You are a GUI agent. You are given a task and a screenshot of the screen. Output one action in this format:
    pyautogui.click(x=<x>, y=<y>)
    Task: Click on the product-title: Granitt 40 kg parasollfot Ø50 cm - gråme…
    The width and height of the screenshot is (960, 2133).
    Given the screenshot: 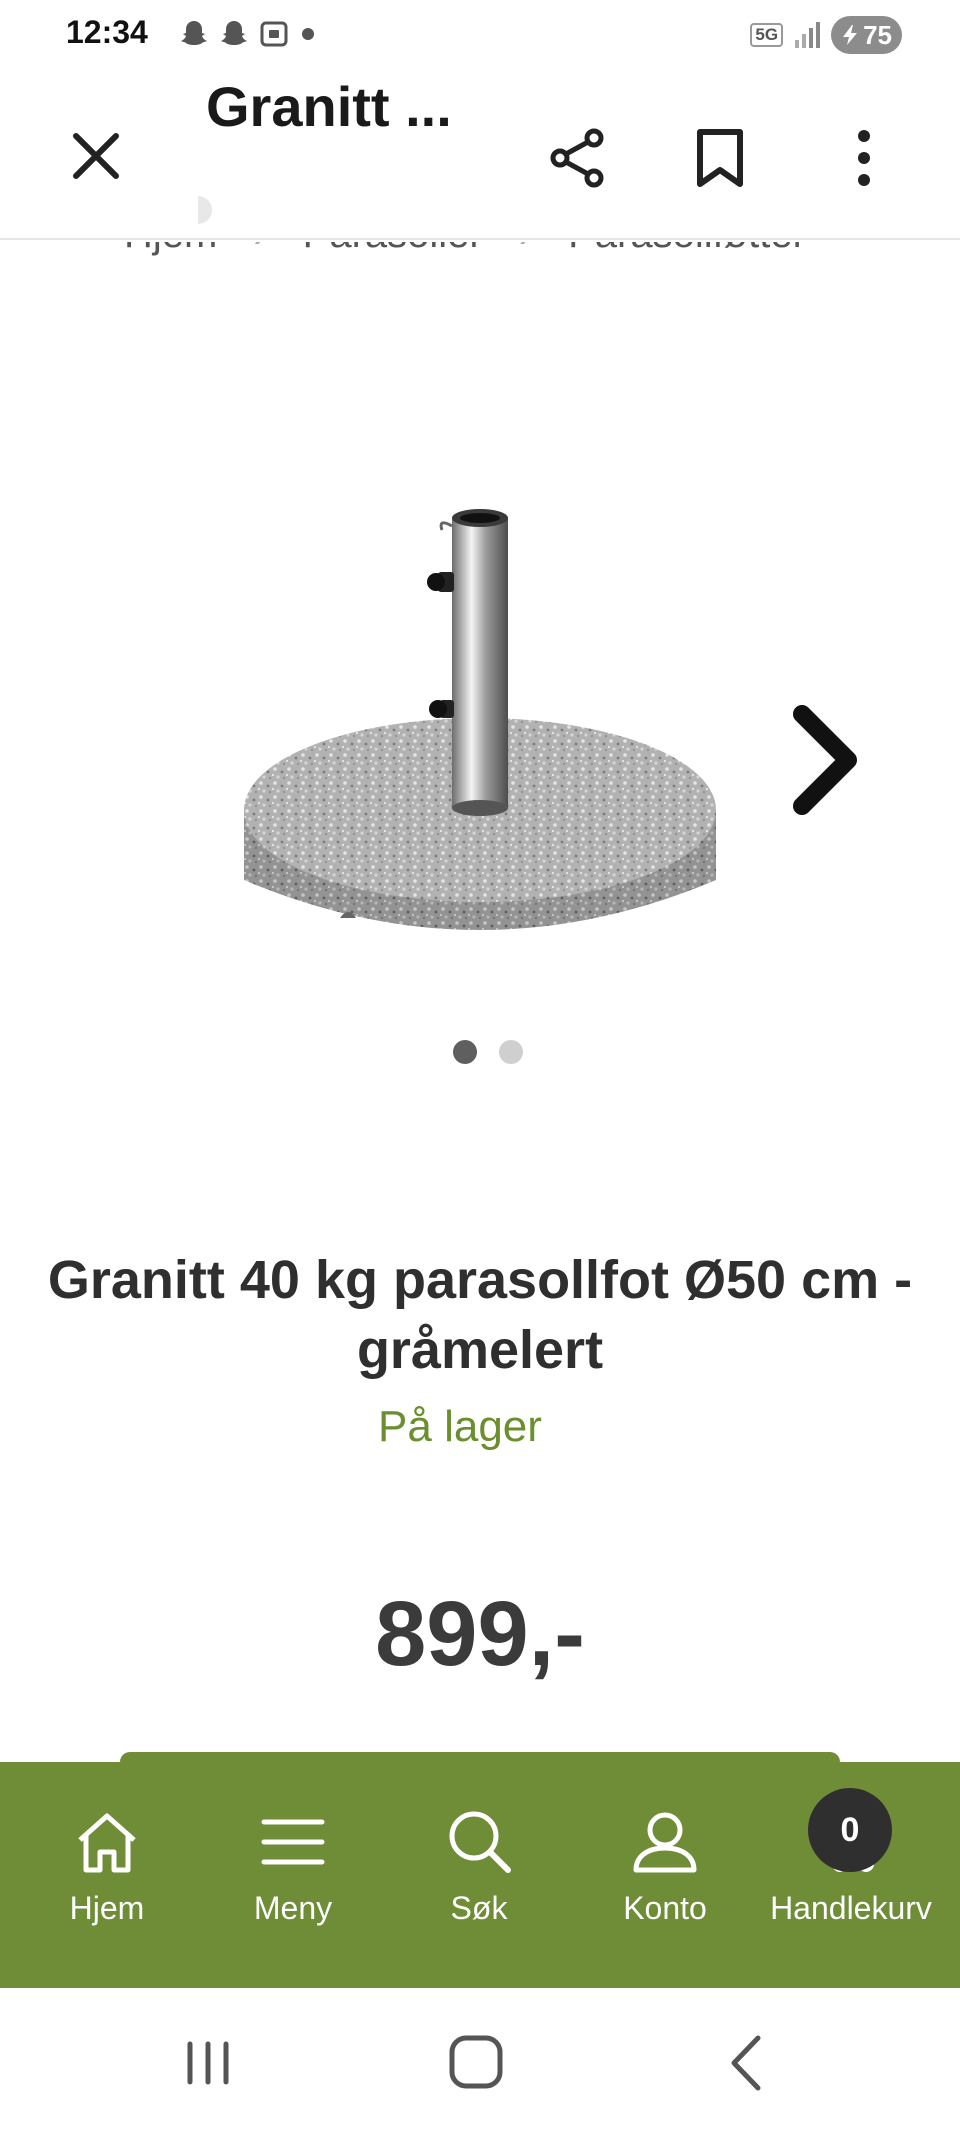 What is the action you would take?
    pyautogui.click(x=480, y=1315)
    